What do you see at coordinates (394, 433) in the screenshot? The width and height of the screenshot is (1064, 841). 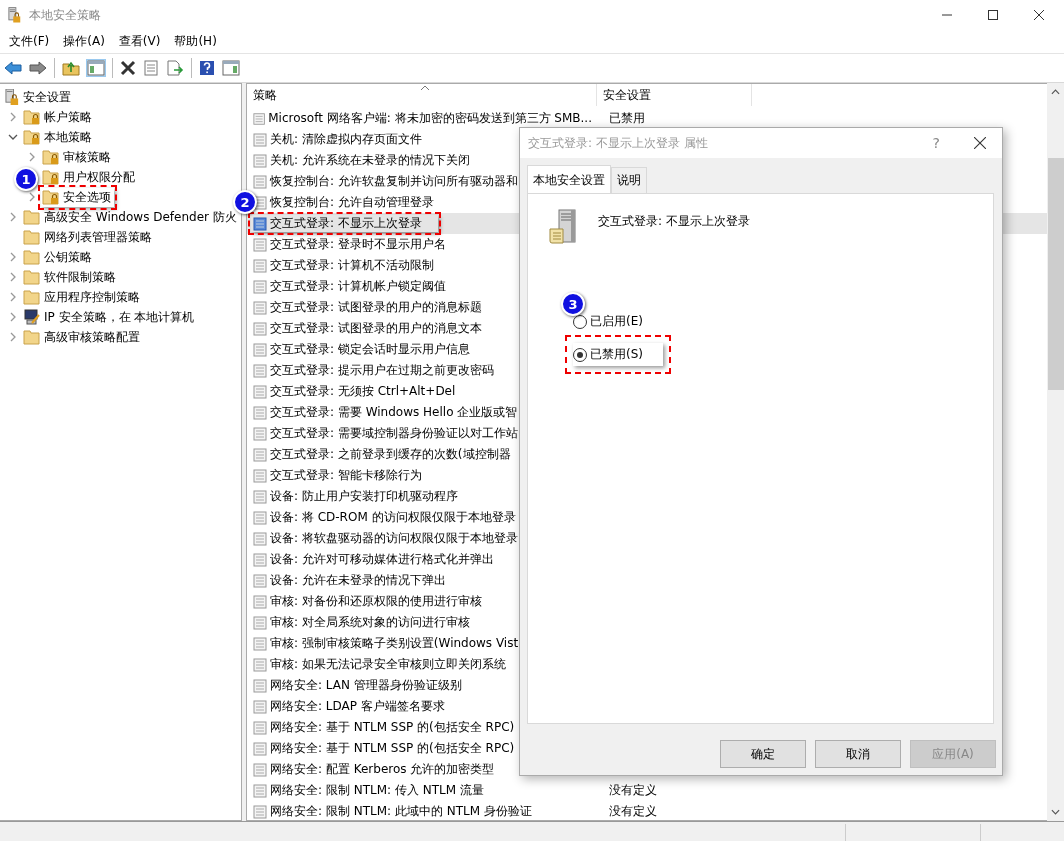 I see `table-cell: 交互式登录: 需要域控制器身份验证以对工作站` at bounding box center [394, 433].